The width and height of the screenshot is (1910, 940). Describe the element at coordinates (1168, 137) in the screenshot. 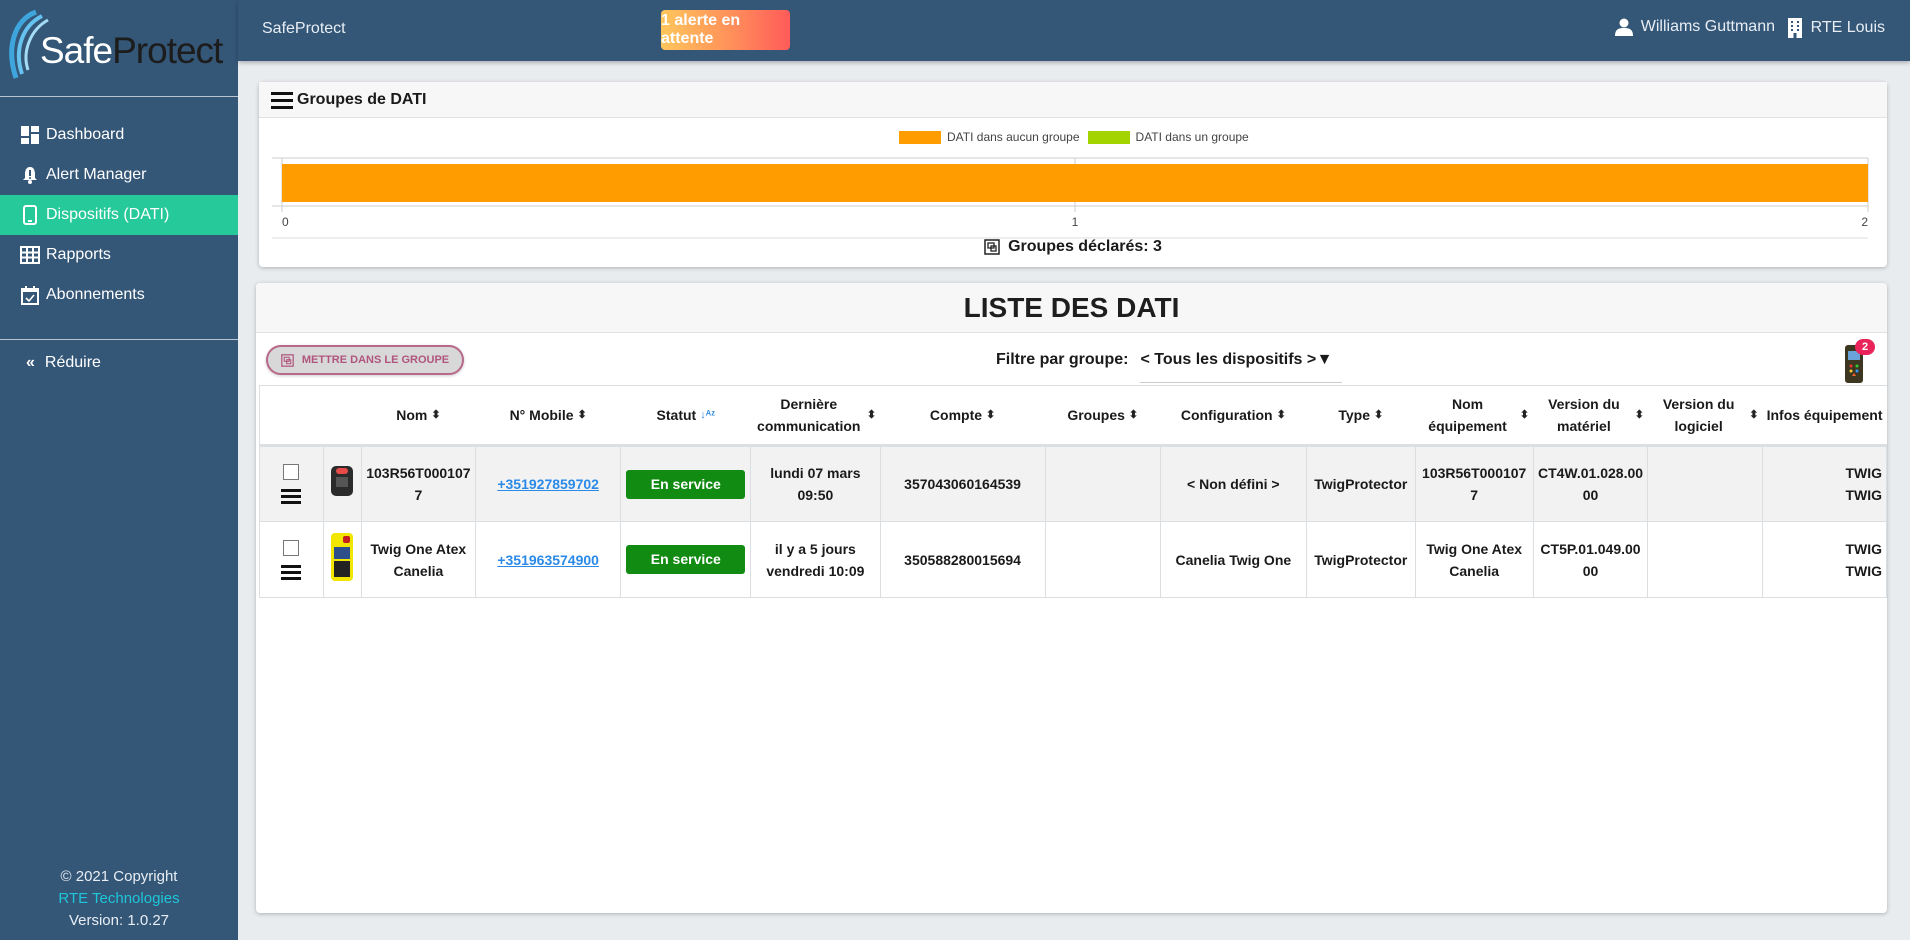

I see `legend-item: DATI dans un groupe` at that location.